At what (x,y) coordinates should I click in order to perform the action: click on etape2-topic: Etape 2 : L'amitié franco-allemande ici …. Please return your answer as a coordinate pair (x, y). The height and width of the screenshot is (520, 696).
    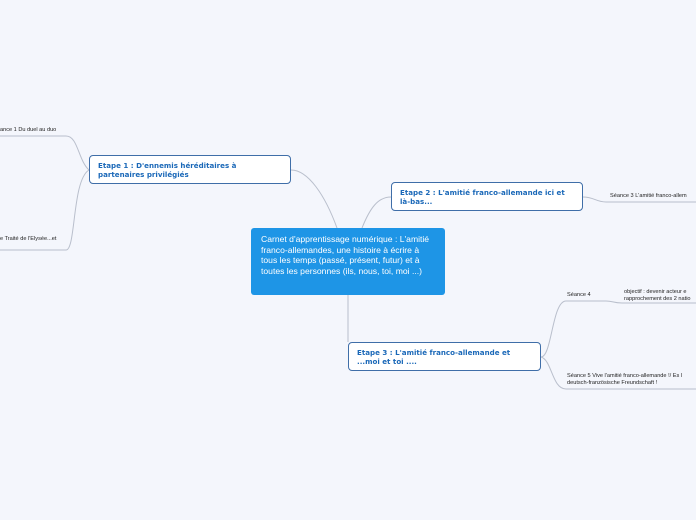
    Looking at the image, I should click on (487, 196).